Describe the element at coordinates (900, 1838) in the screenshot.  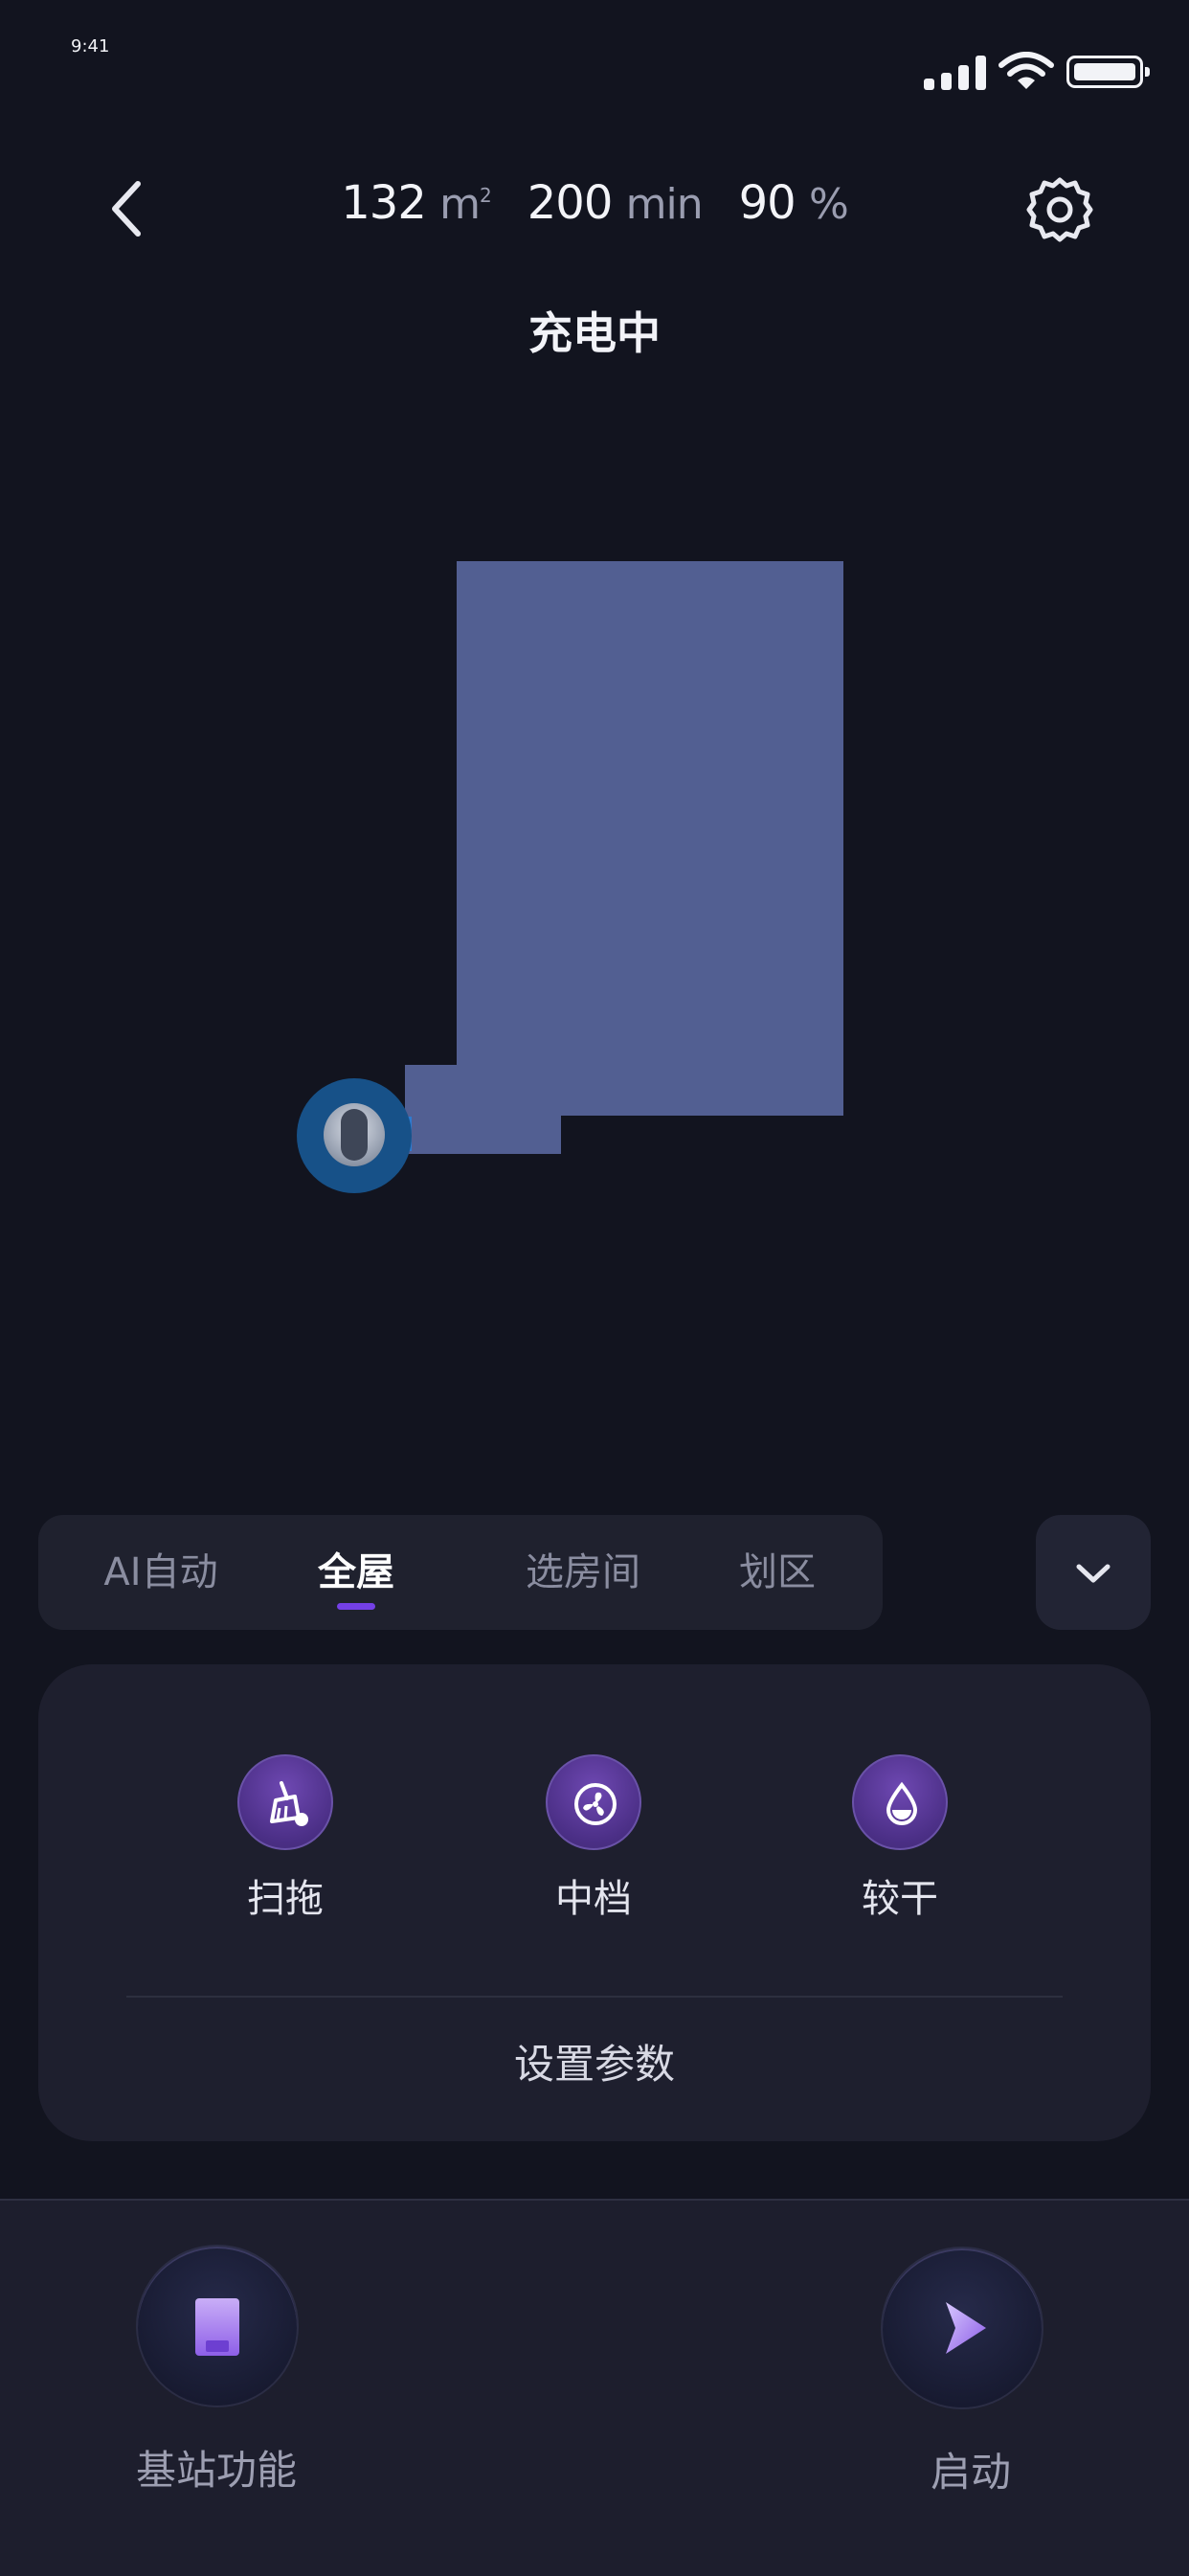
I see `option-water-level: 较干` at that location.